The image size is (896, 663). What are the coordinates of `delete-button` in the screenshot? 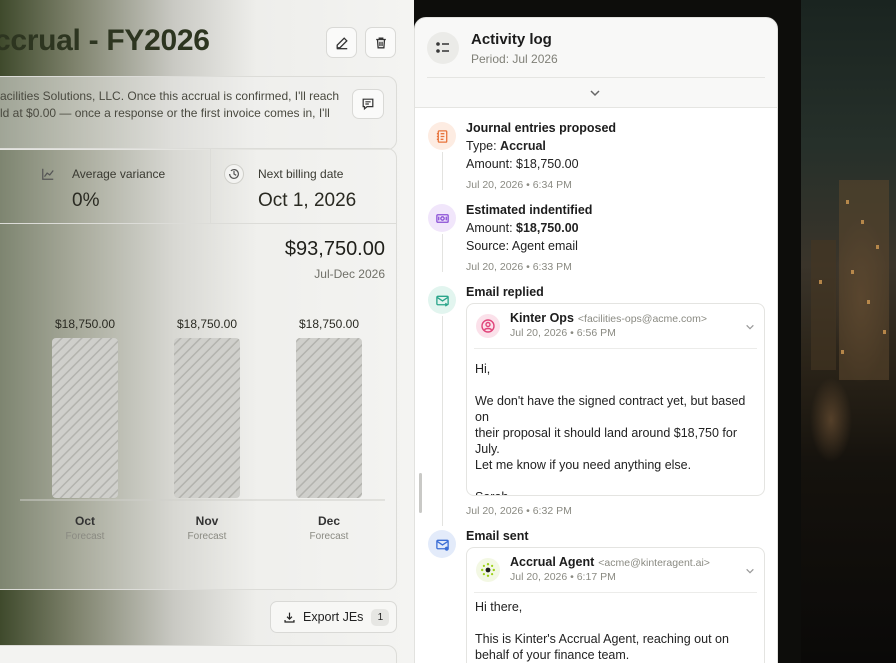 It's located at (380, 42).